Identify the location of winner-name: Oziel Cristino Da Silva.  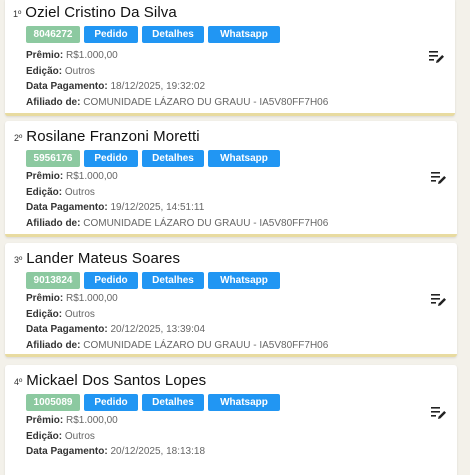
(101, 12).